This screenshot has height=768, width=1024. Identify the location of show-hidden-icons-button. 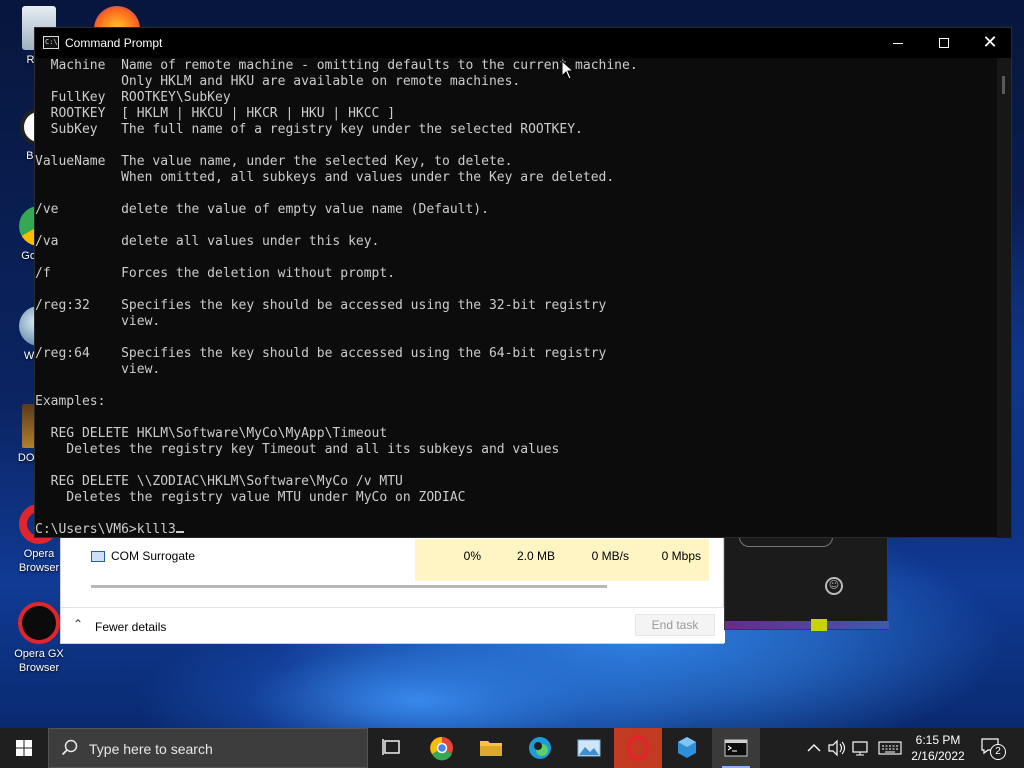
(814, 748).